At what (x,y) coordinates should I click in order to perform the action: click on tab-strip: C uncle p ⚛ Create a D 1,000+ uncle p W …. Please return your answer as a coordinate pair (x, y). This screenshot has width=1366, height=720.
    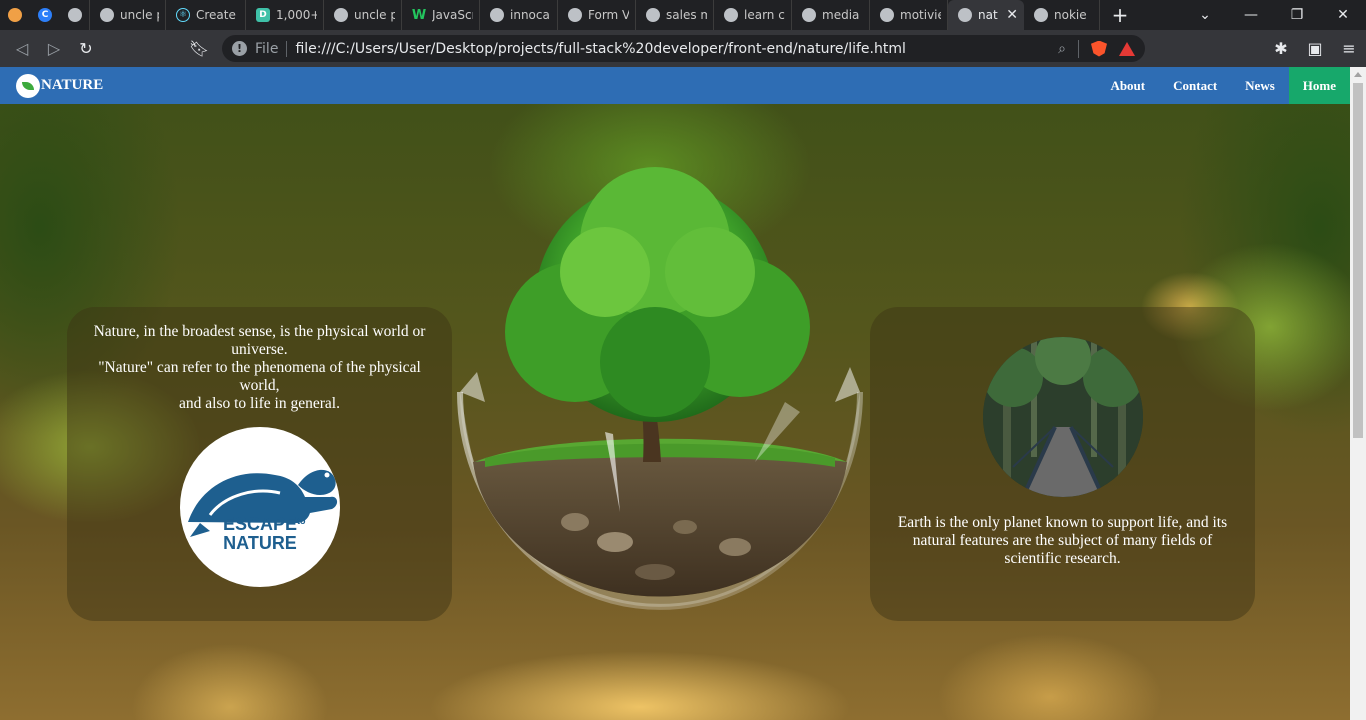
    Looking at the image, I should click on (683, 15).